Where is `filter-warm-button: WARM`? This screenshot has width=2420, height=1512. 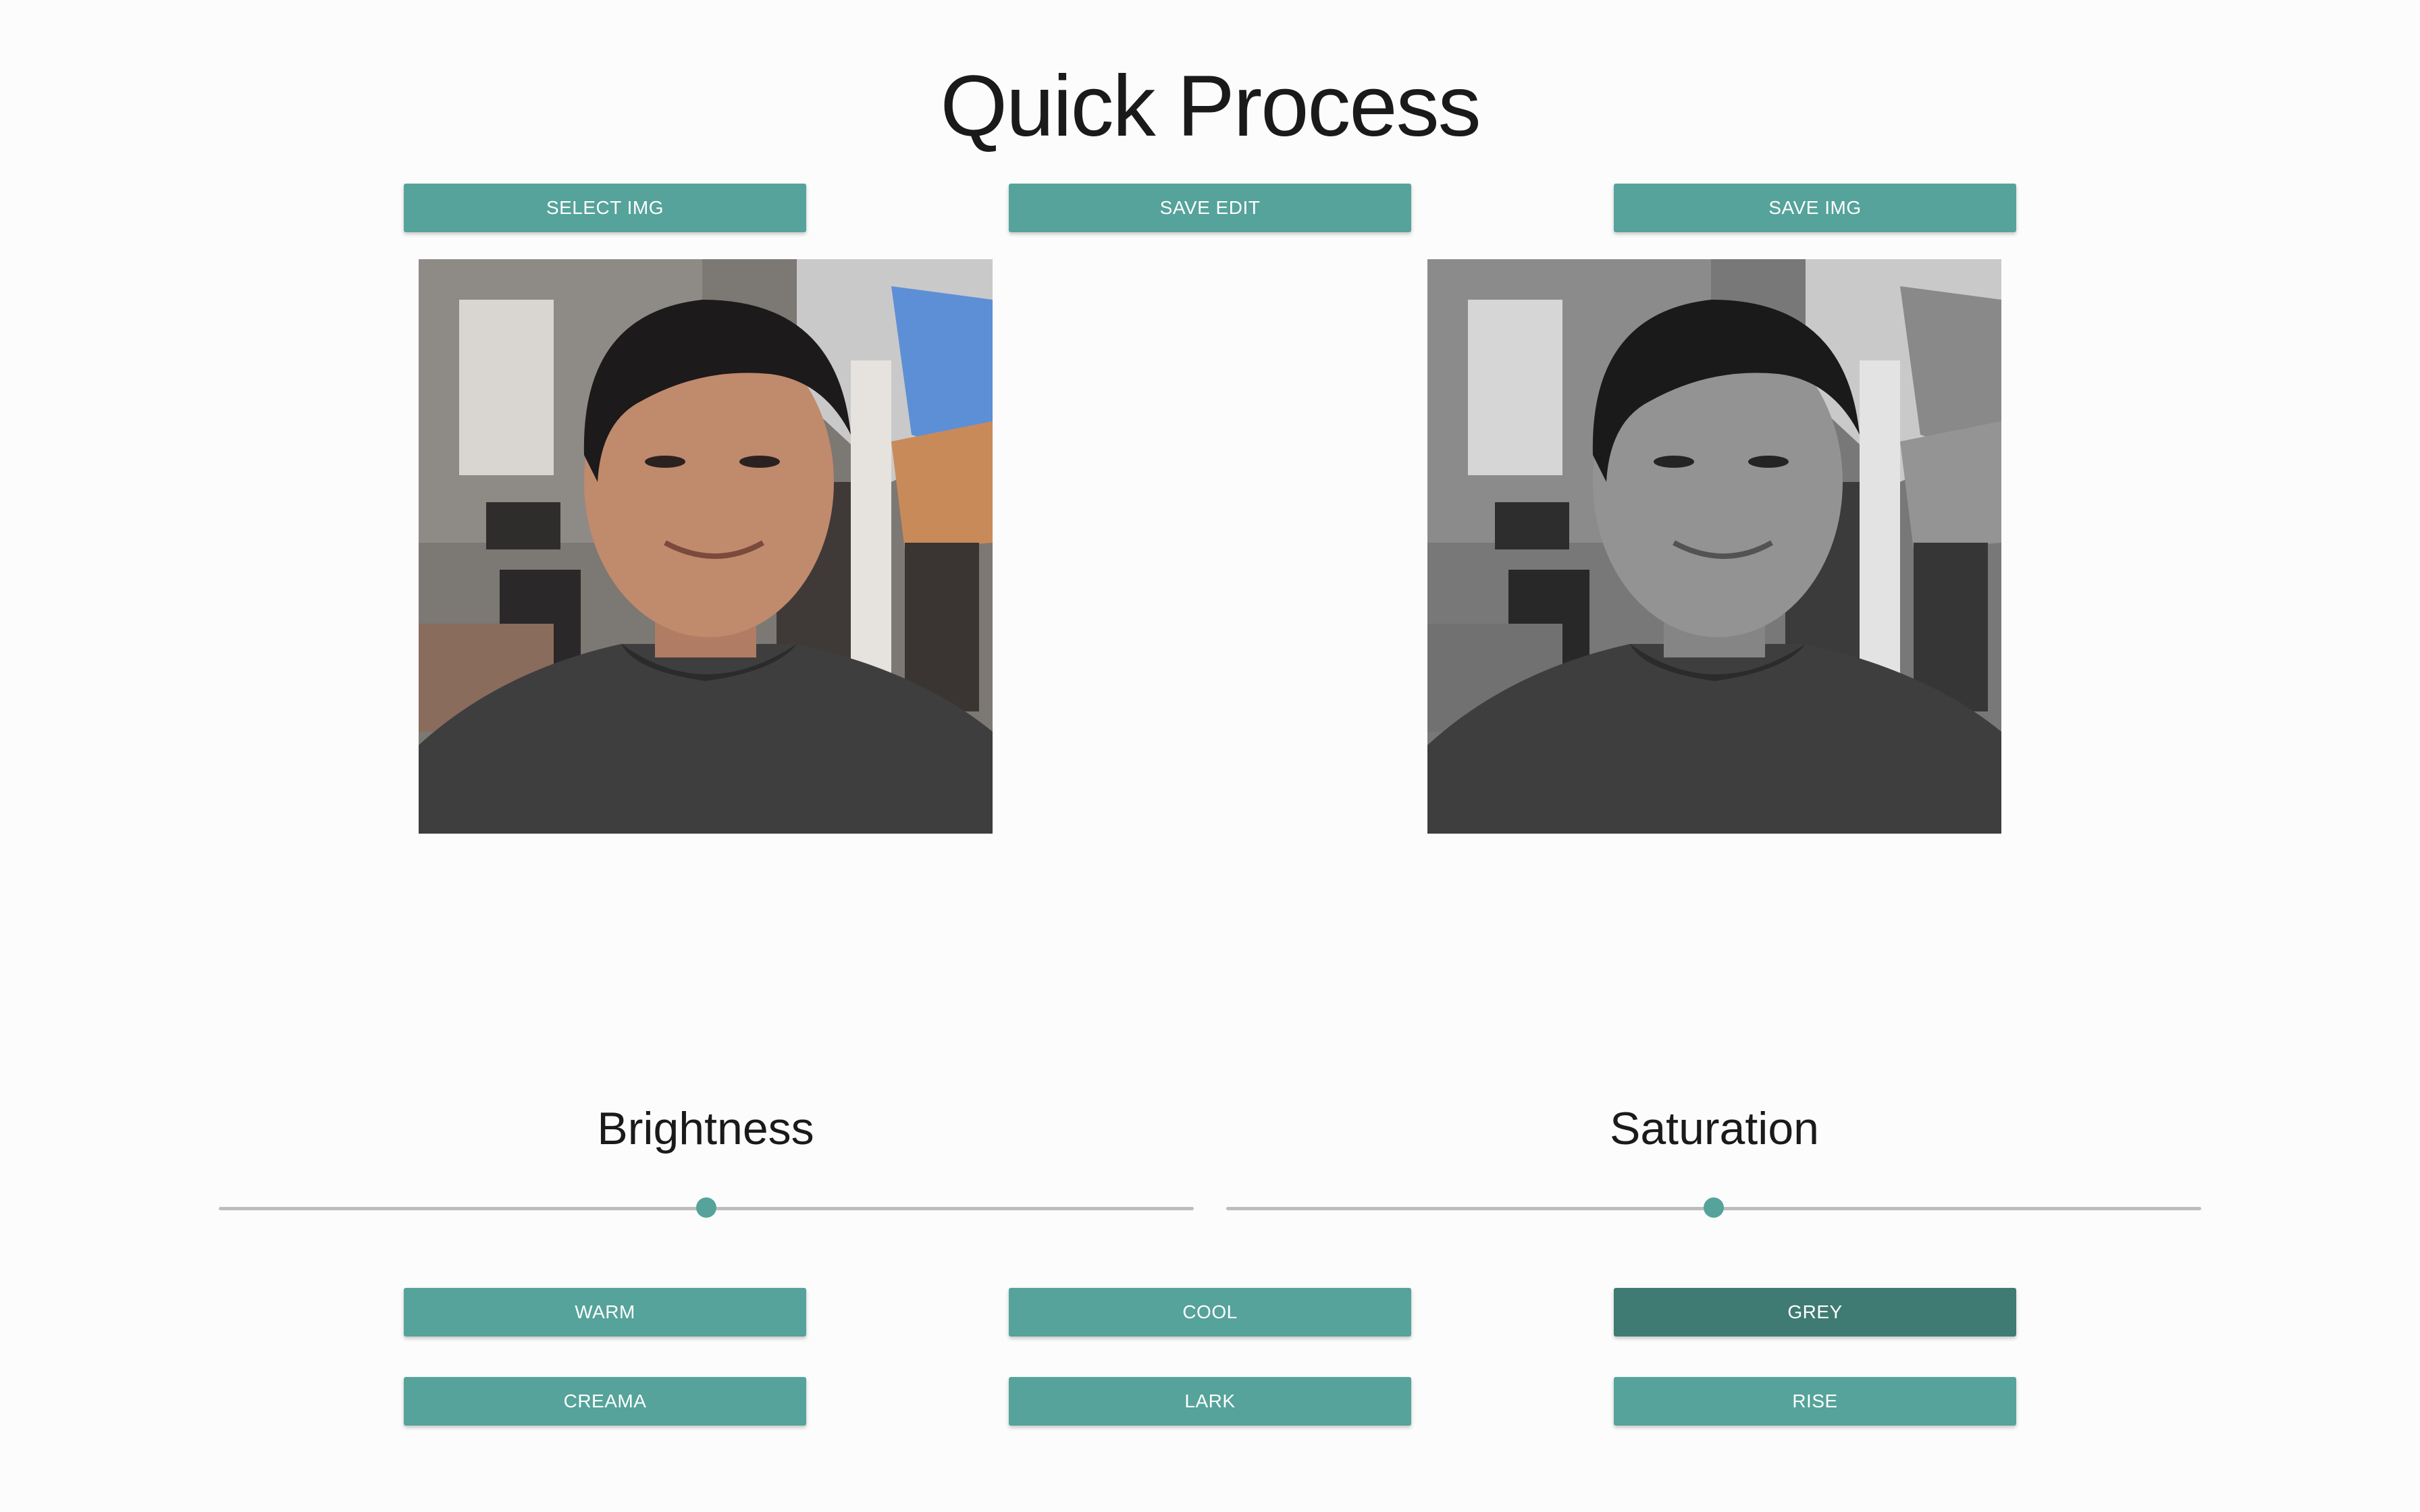 filter-warm-button: WARM is located at coordinates (605, 1312).